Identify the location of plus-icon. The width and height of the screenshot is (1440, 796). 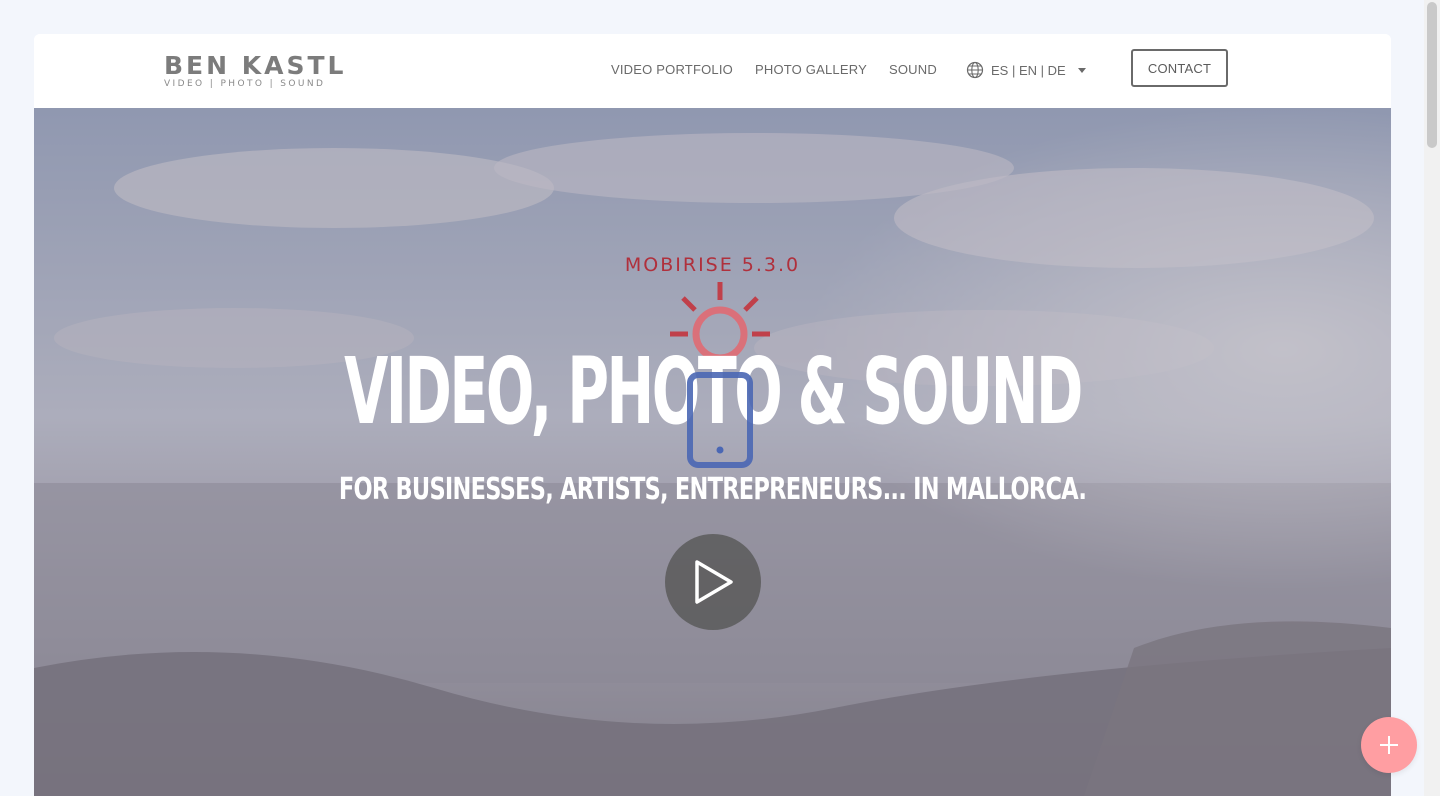
(1389, 745).